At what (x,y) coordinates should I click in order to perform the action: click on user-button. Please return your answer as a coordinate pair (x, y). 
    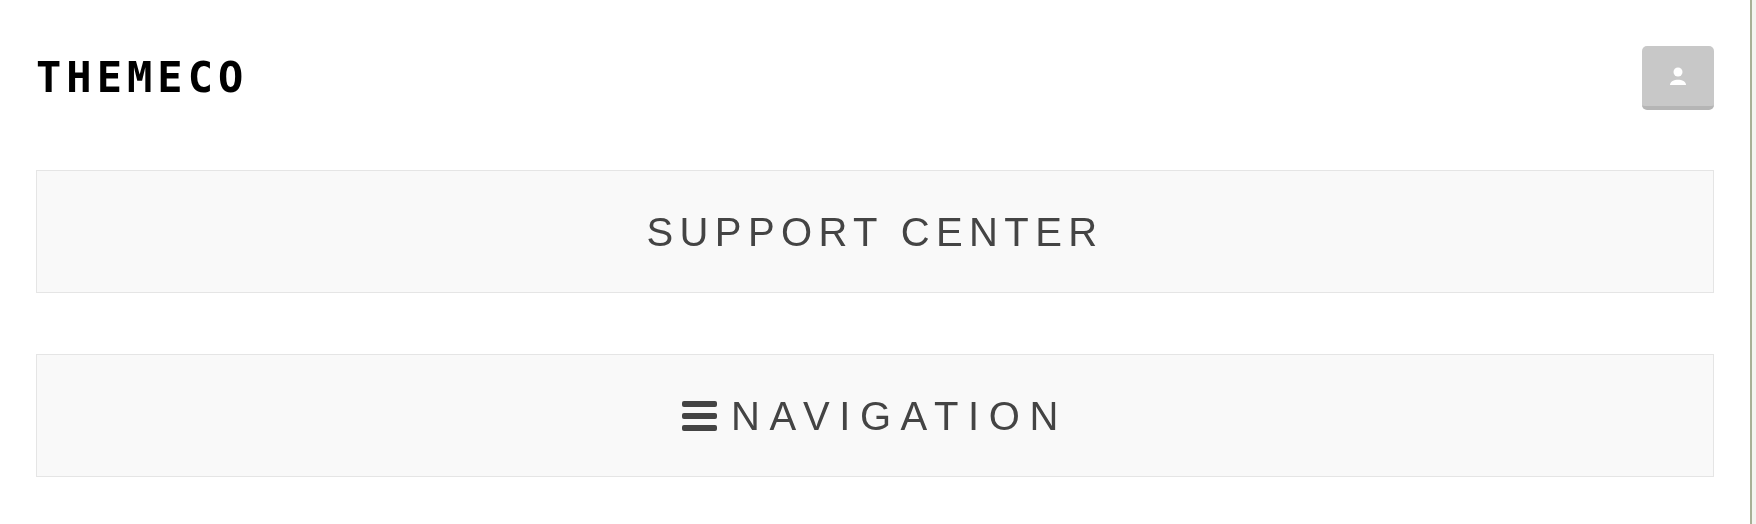
    Looking at the image, I should click on (1678, 78).